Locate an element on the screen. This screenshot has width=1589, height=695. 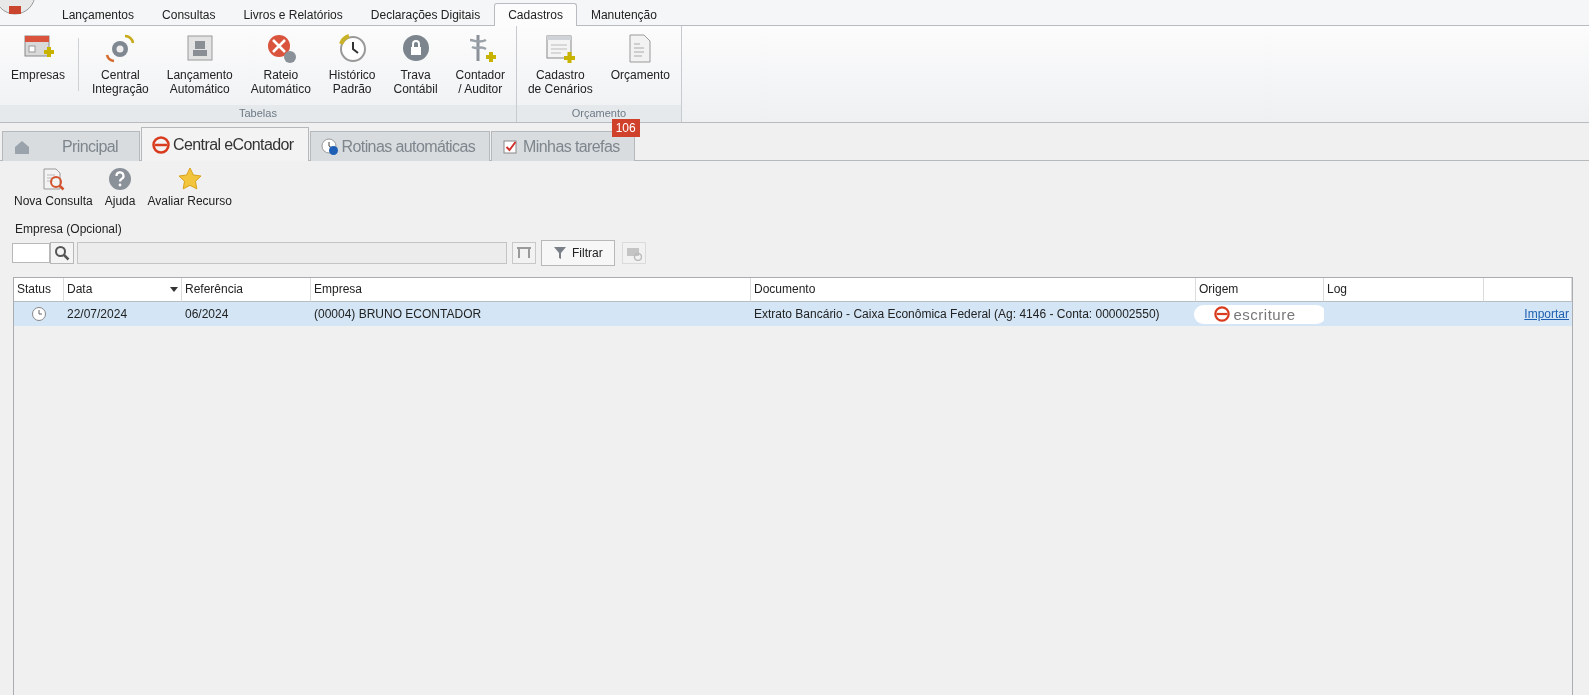
column-header: Status is located at coordinates (39, 290).